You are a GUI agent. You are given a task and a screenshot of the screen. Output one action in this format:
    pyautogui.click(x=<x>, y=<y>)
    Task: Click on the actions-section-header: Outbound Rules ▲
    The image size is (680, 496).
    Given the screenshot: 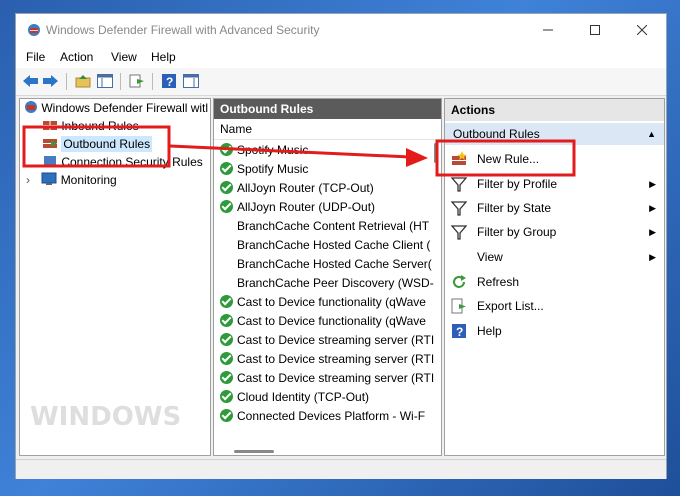 What is the action you would take?
    pyautogui.click(x=554, y=134)
    